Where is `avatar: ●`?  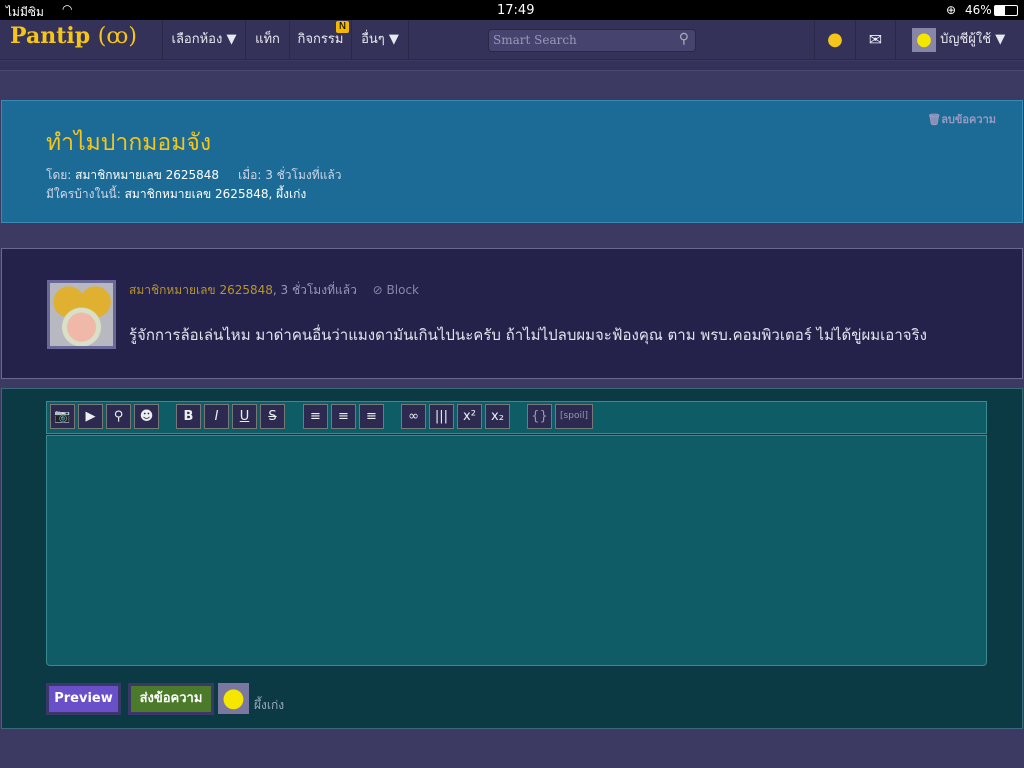
avatar: ● is located at coordinates (924, 39).